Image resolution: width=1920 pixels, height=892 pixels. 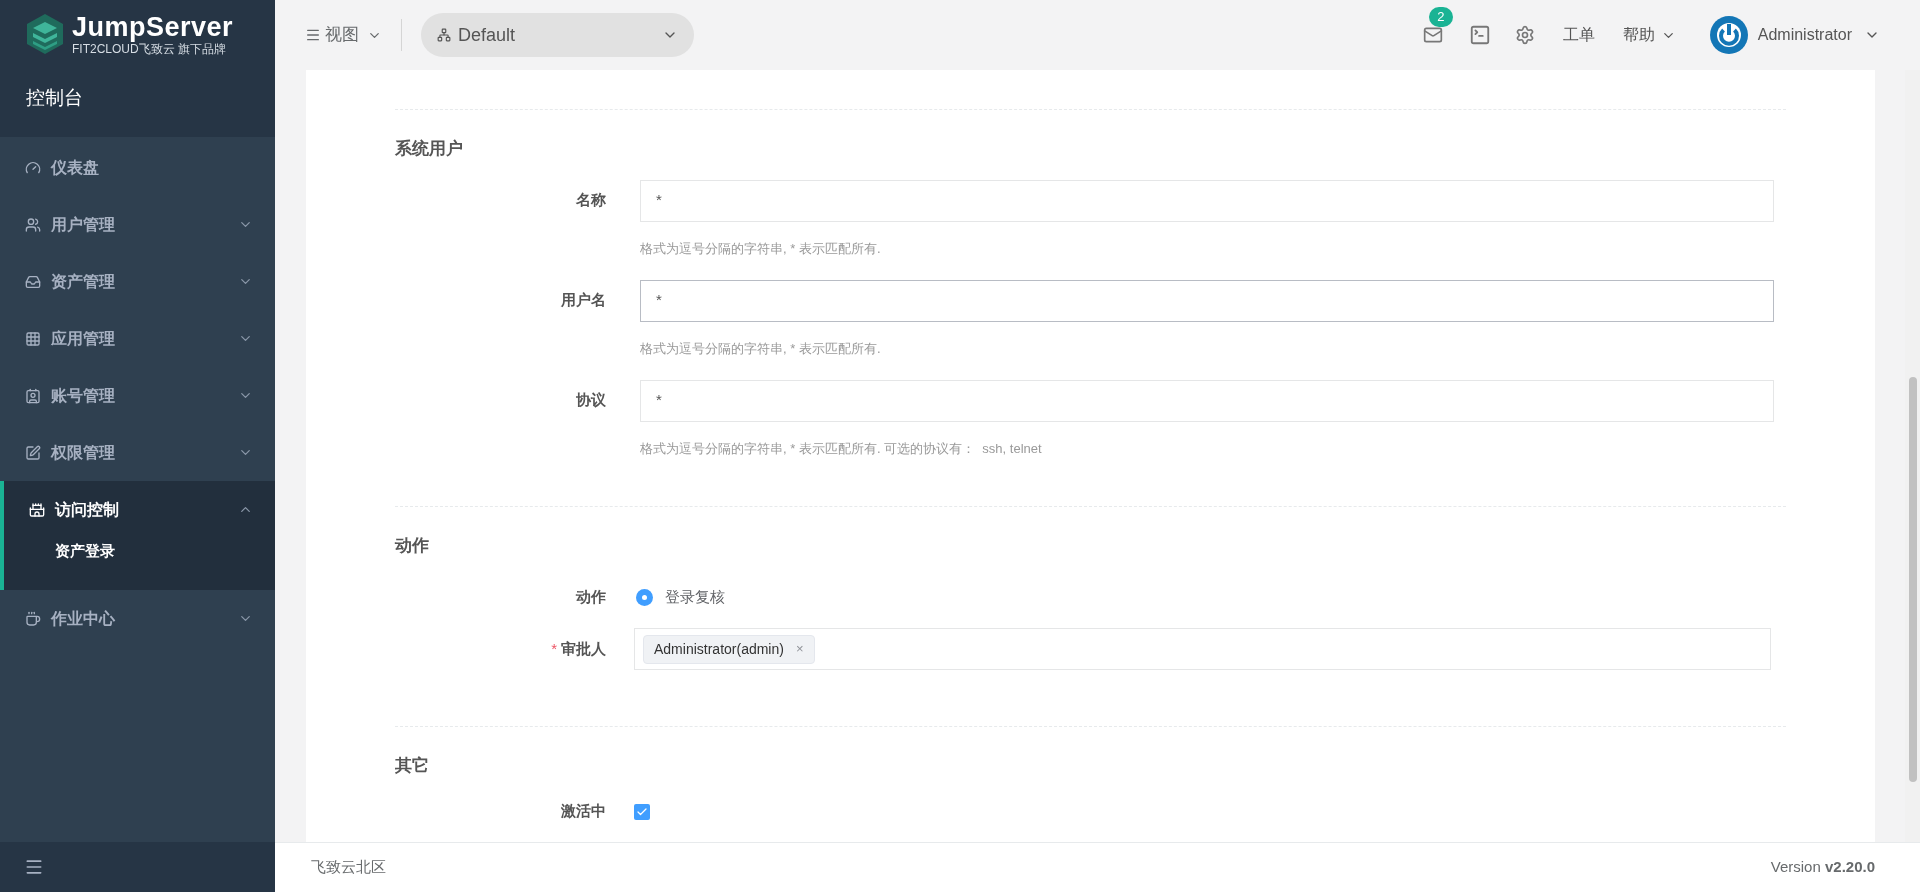 I want to click on gauge-icon, so click(x=33, y=167).